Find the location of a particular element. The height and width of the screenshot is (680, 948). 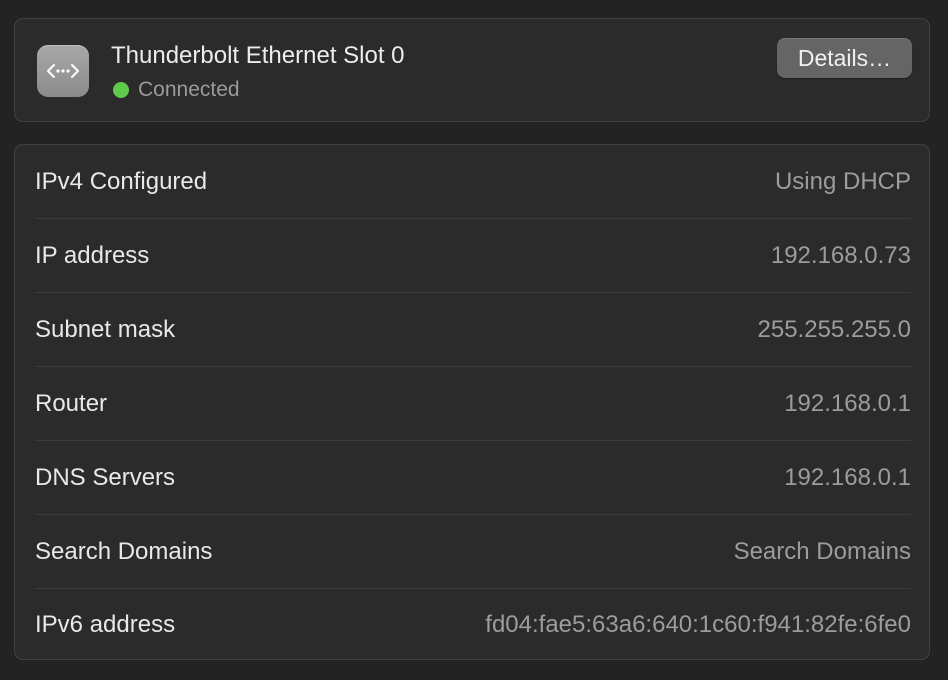

row-label: Search Domains is located at coordinates (124, 551).